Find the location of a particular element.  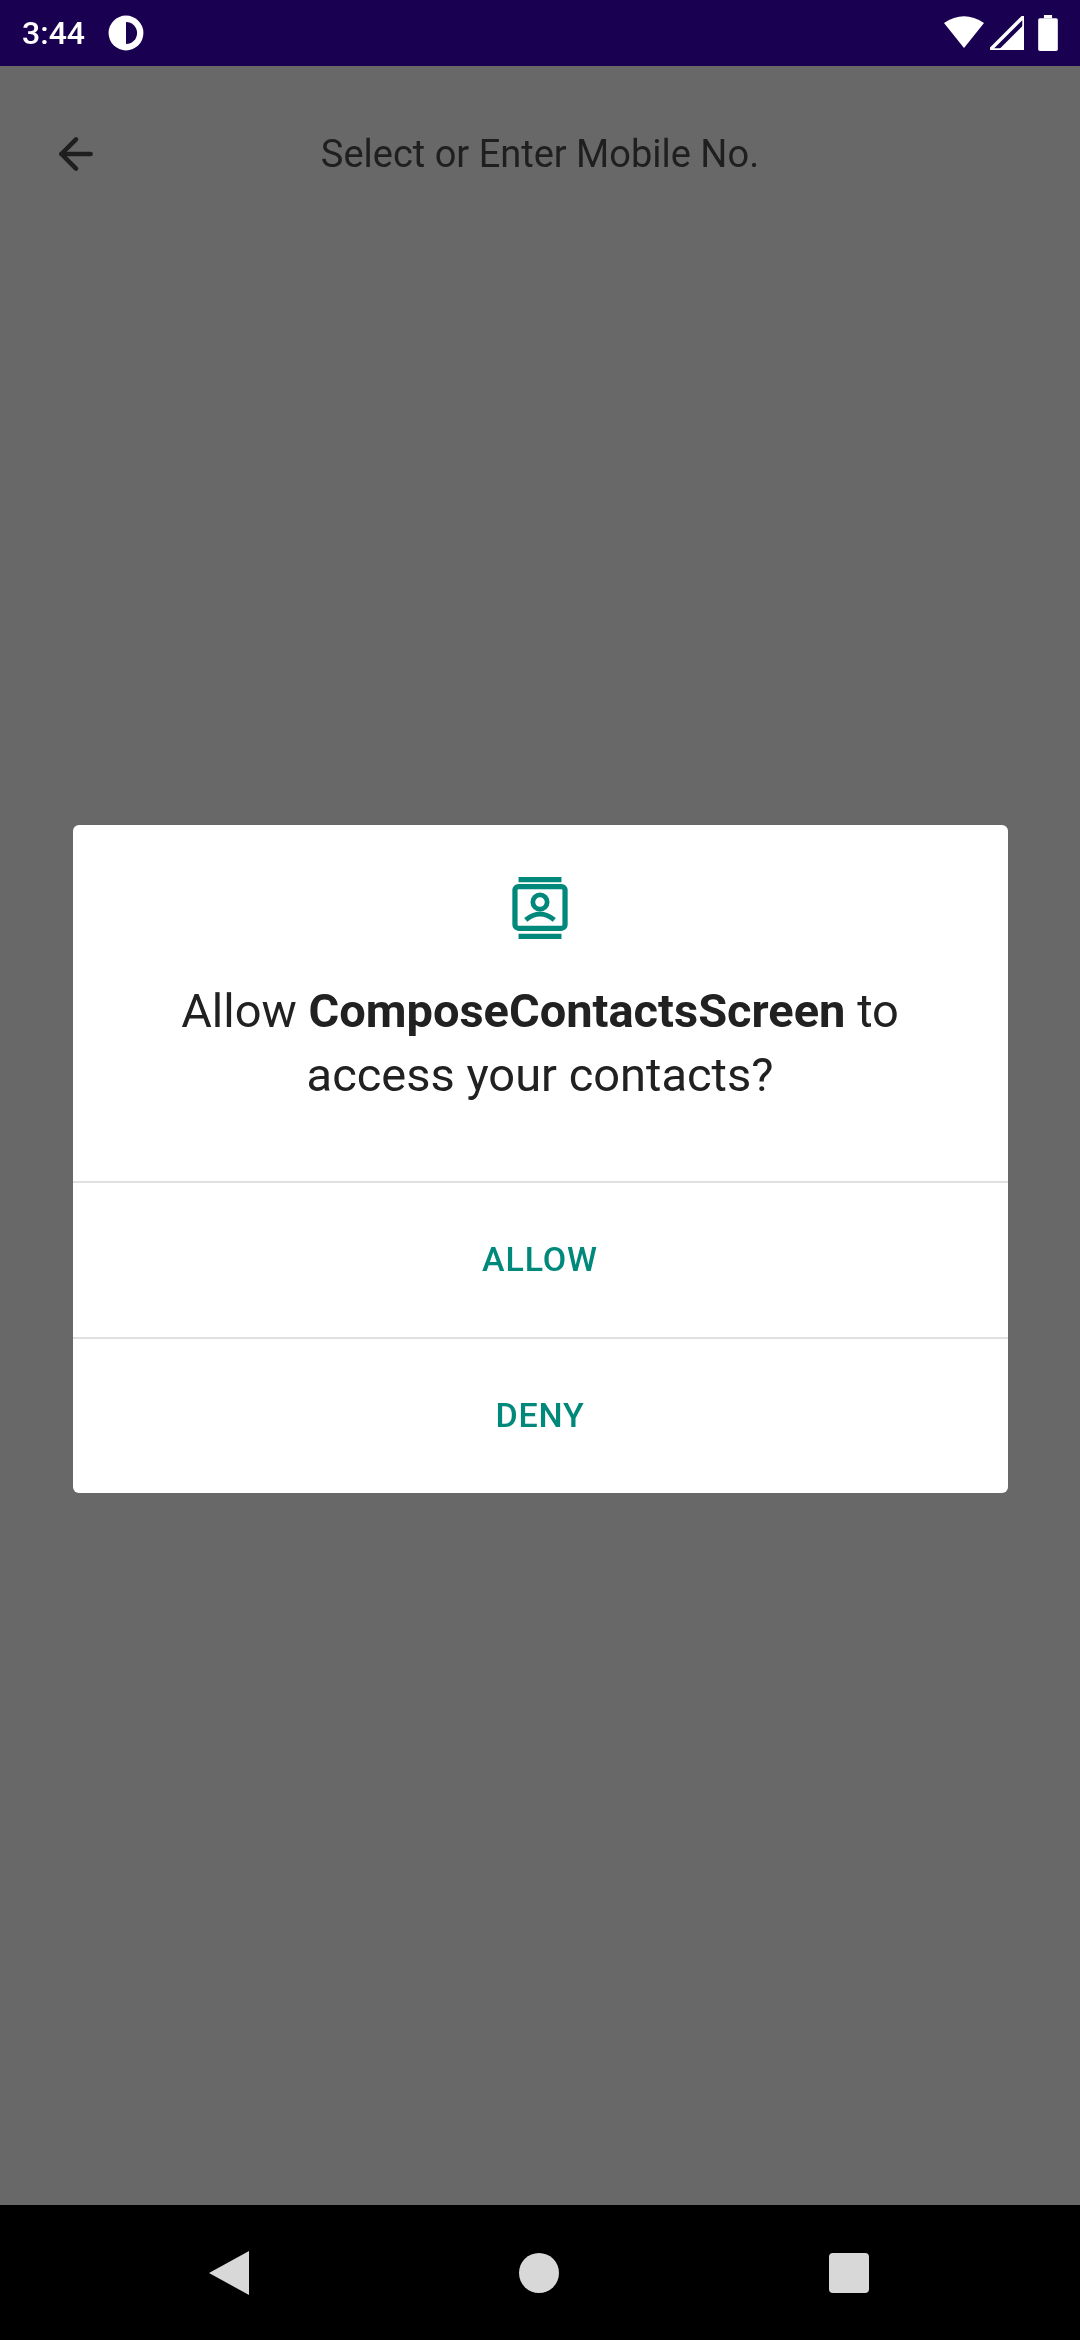

battery-icon is located at coordinates (1048, 33).